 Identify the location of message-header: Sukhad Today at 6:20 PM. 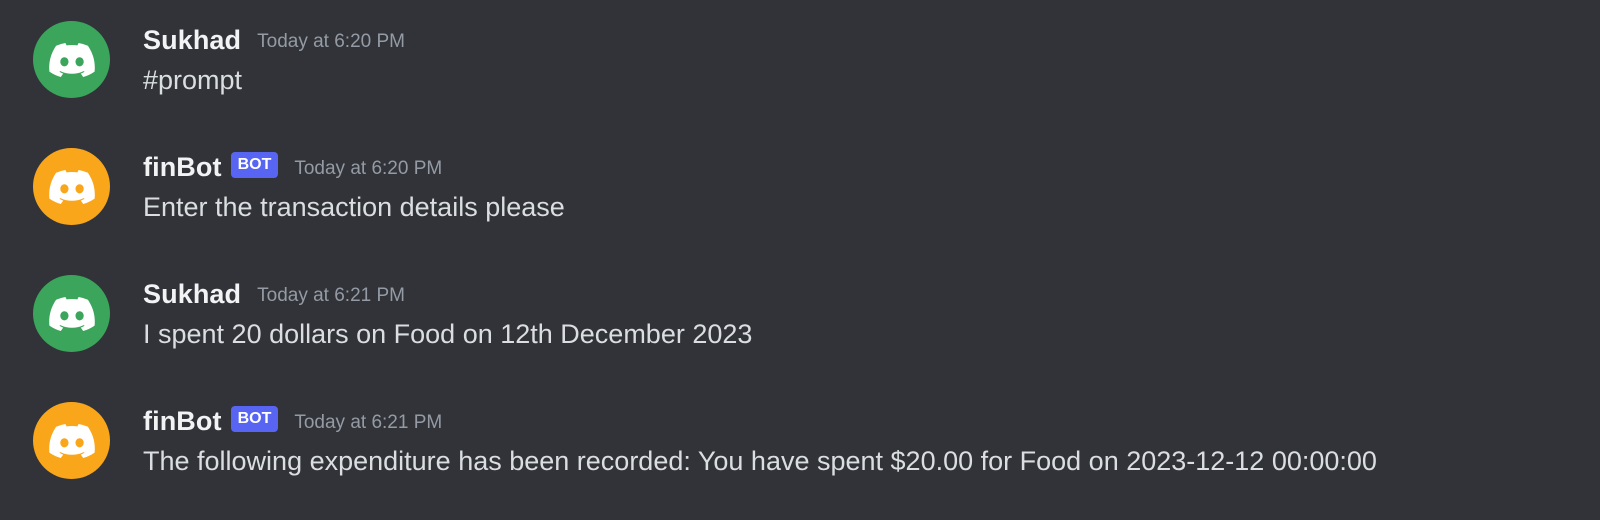
(871, 39).